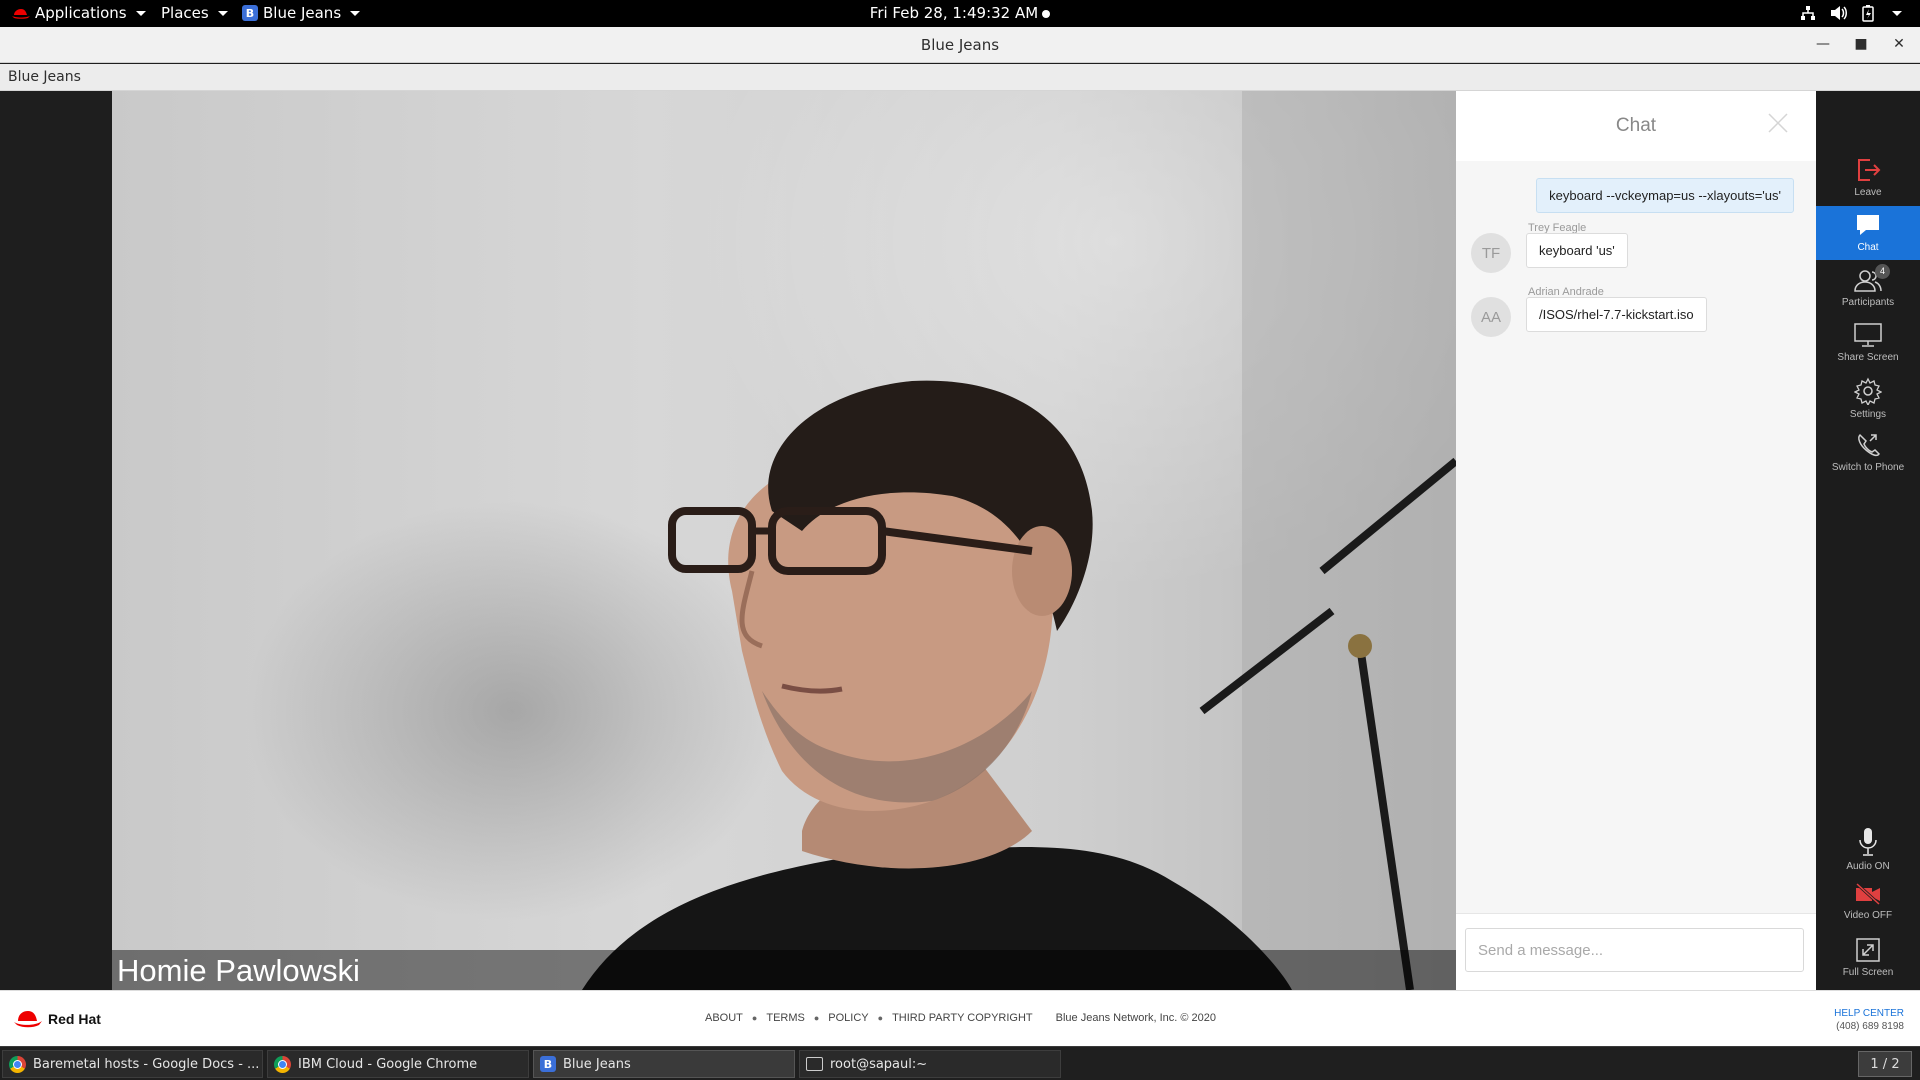 This screenshot has width=1920, height=1080. What do you see at coordinates (1868, 842) in the screenshot?
I see `microphone-icon` at bounding box center [1868, 842].